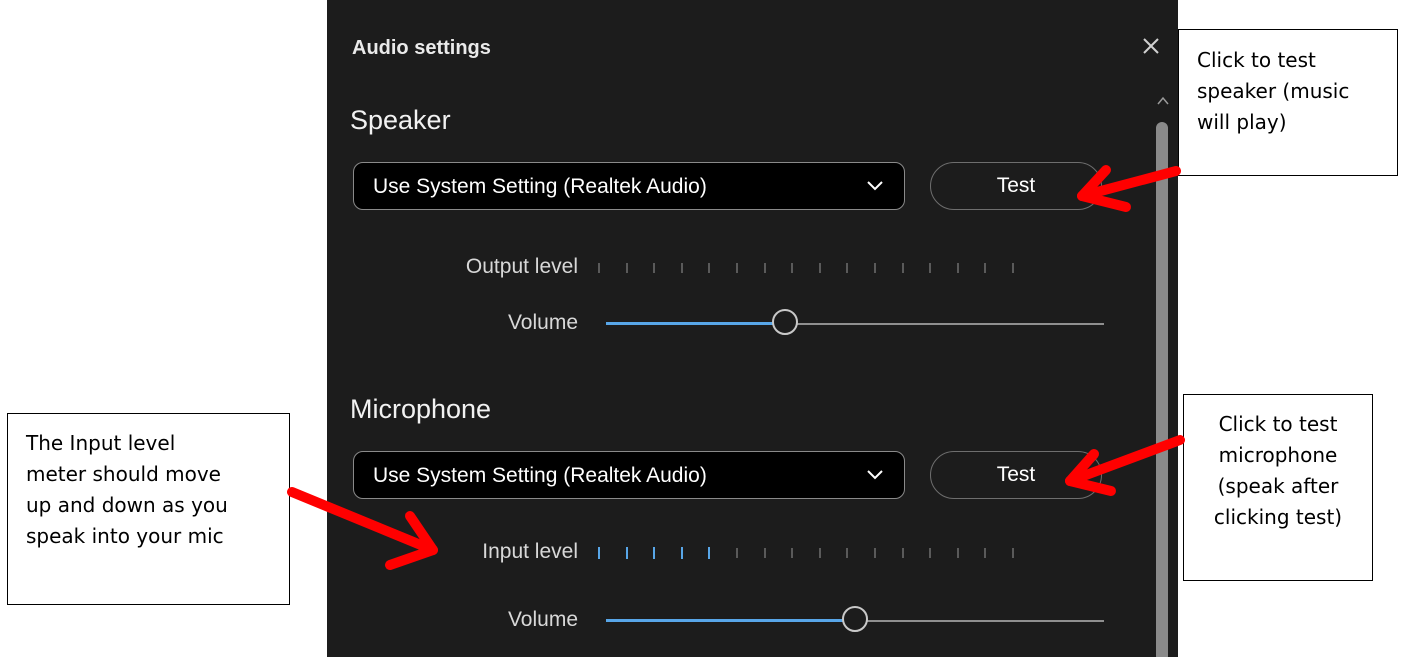  What do you see at coordinates (123, 474) in the screenshot?
I see `callout-line: meter should move` at bounding box center [123, 474].